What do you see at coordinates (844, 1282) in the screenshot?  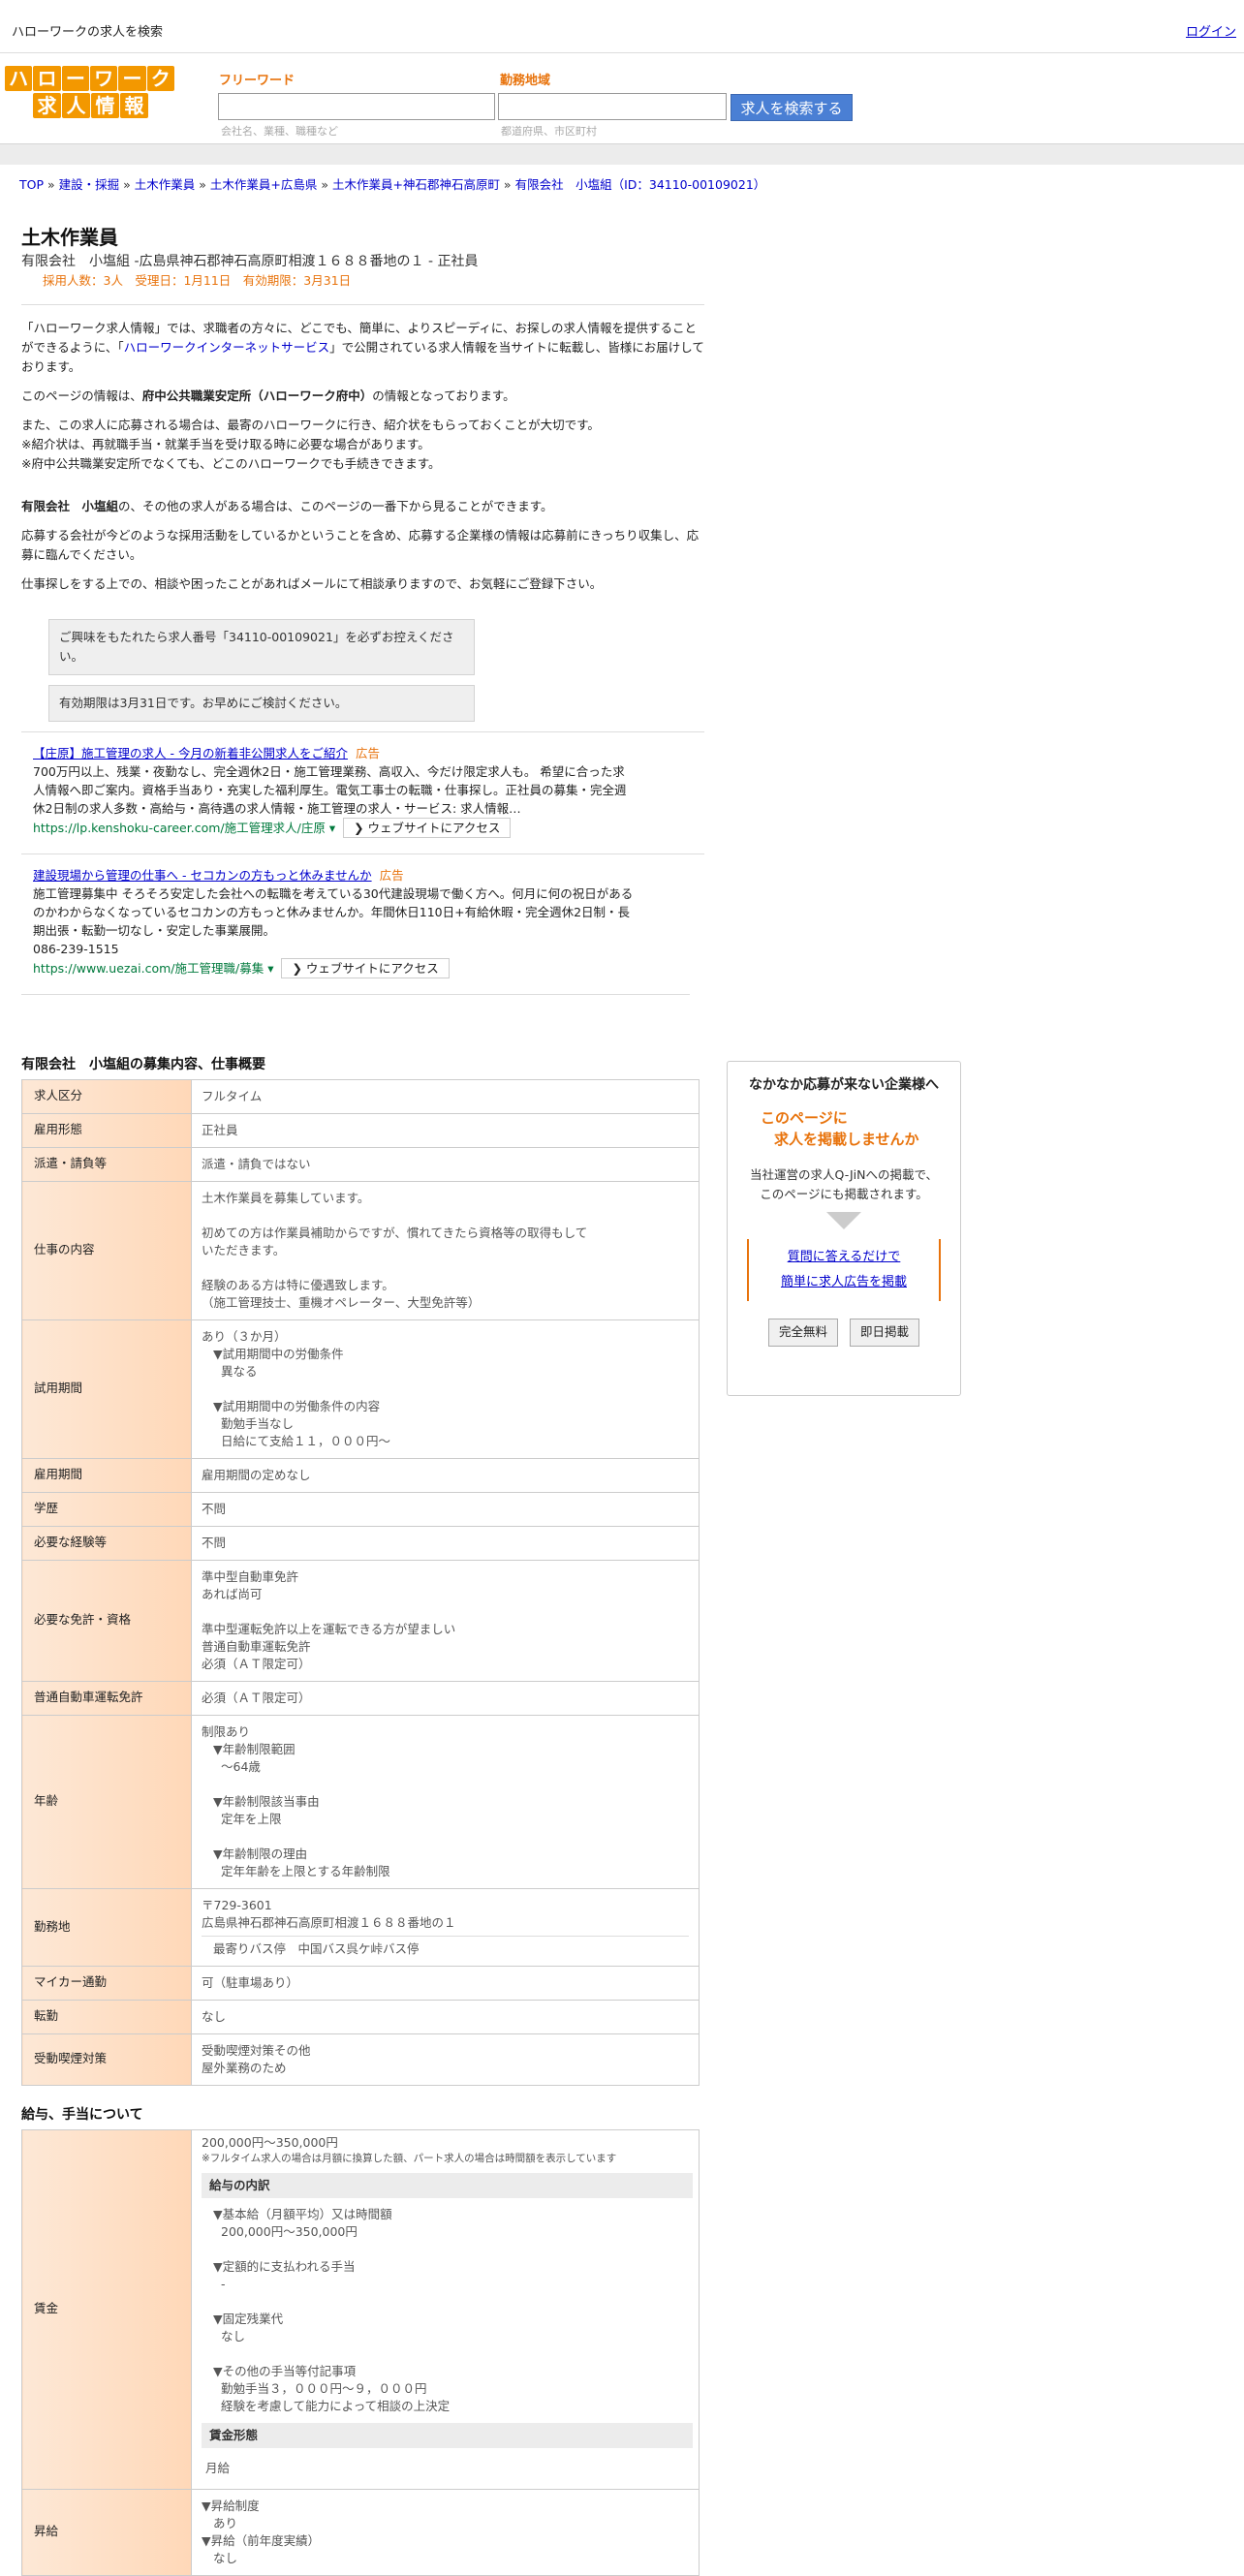 I see `promo-link-post-ad: 簡単に求人広告を掲載` at bounding box center [844, 1282].